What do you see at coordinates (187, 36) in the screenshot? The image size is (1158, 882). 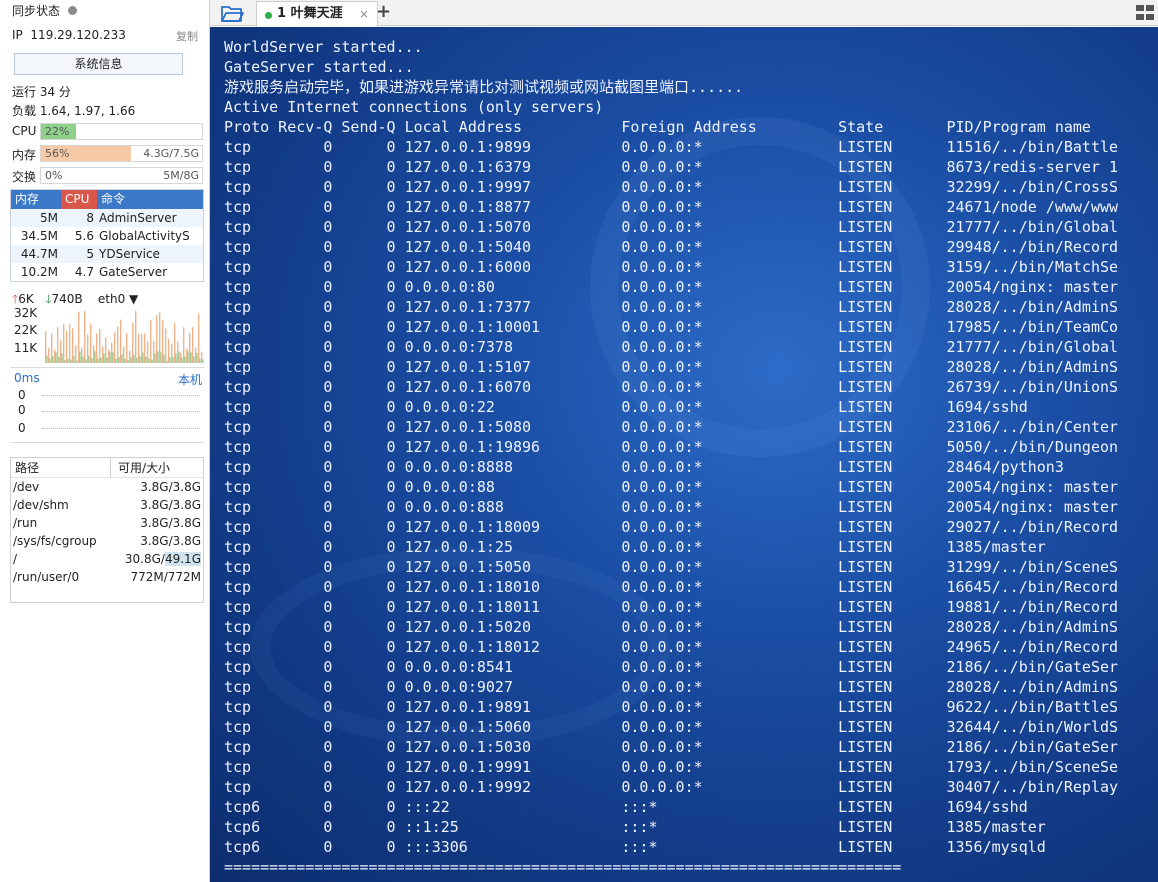 I see `copy-ip-button: 复制` at bounding box center [187, 36].